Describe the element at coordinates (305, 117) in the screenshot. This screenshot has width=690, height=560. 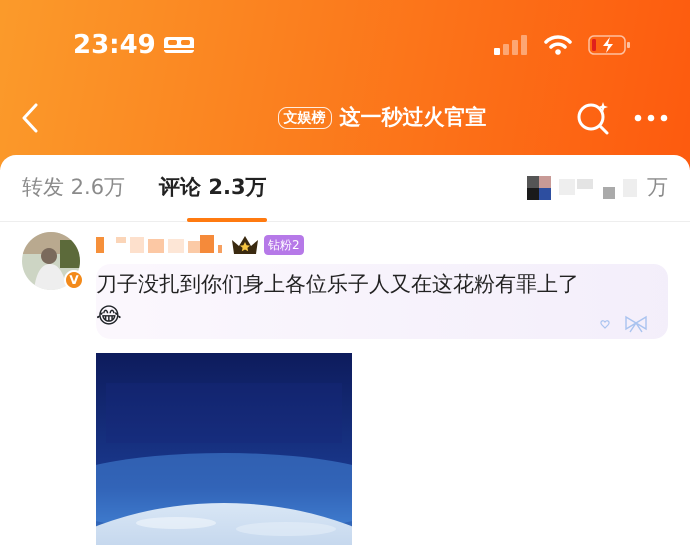
I see `category-tag: 文娱榜` at that location.